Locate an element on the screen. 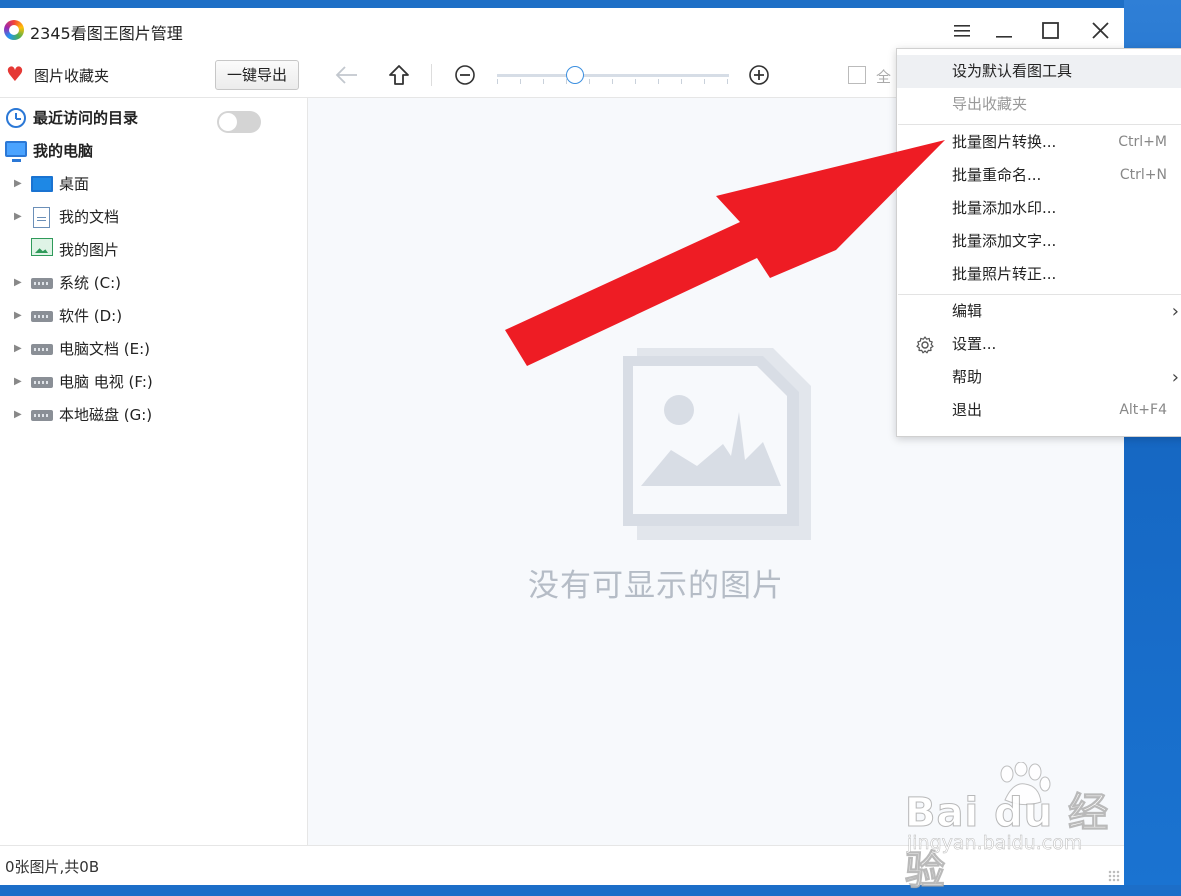  sidebar-item-my-computer: 我的电脑 is located at coordinates (63, 151).